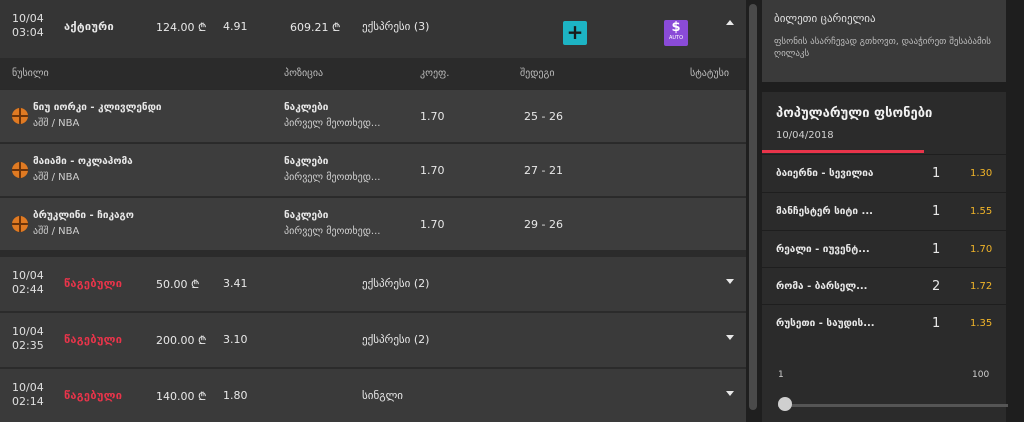 The width and height of the screenshot is (1024, 422). What do you see at coordinates (28, 32) in the screenshot?
I see `bet-time: 03:04` at bounding box center [28, 32].